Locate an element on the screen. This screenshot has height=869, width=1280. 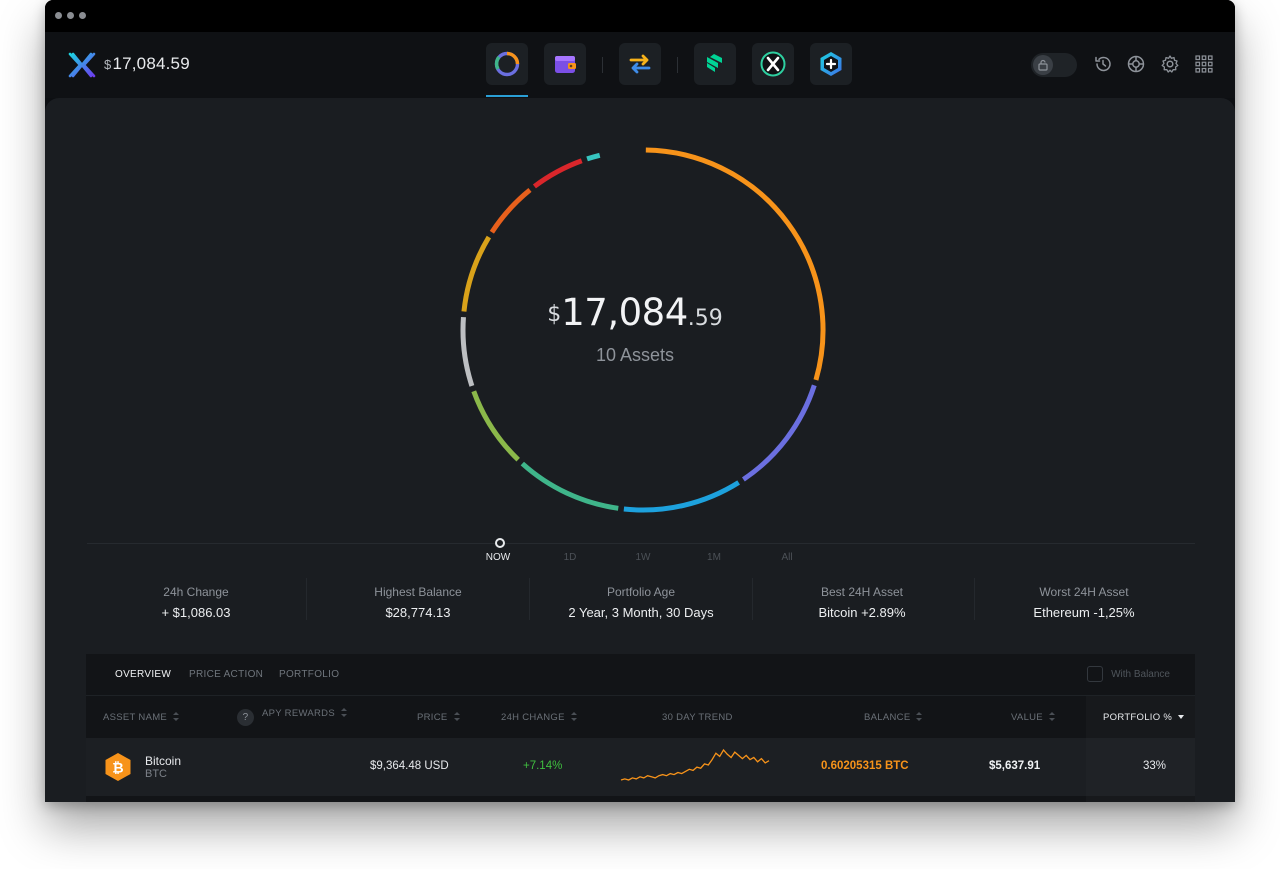
asset-name: Bitcoin is located at coordinates (163, 761).